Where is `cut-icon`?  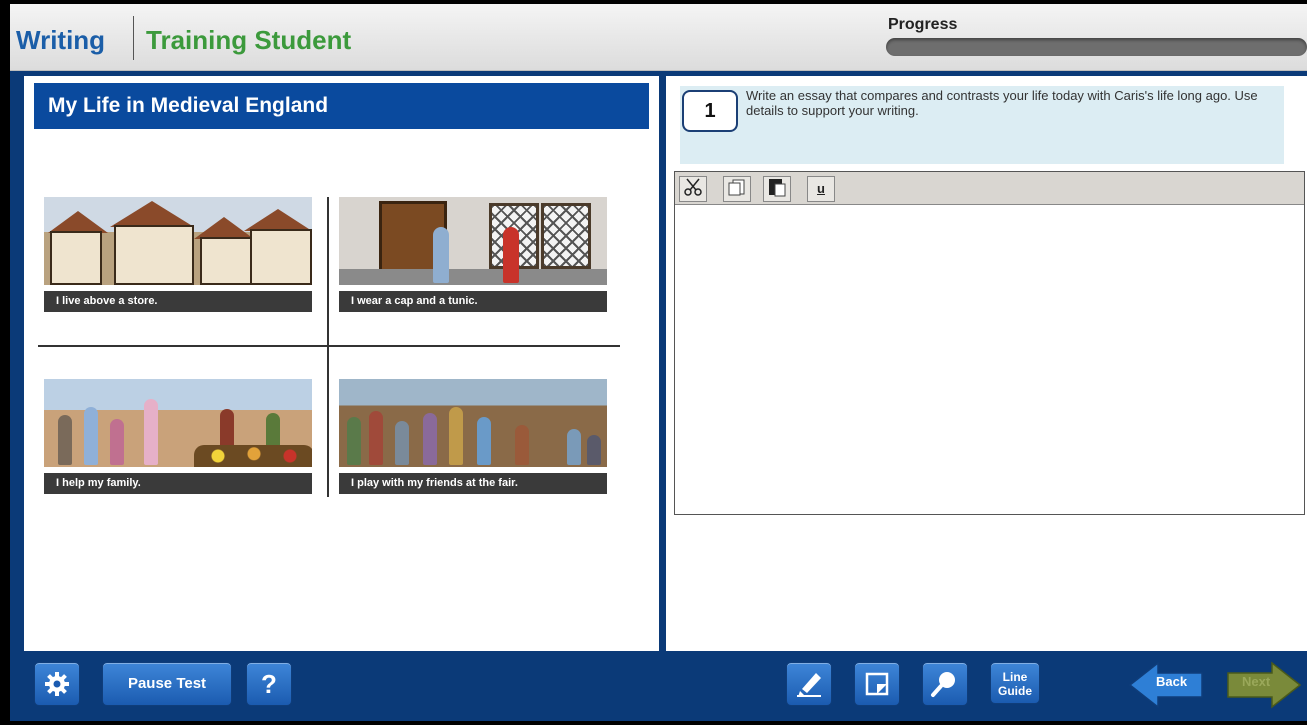
cut-icon is located at coordinates (693, 189).